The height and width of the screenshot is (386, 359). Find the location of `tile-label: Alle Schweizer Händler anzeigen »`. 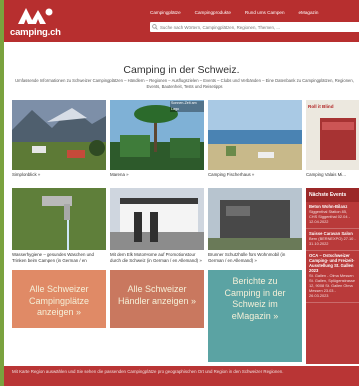

tile-label: Alle Schweizer Händler anzeigen » is located at coordinates (157, 295).